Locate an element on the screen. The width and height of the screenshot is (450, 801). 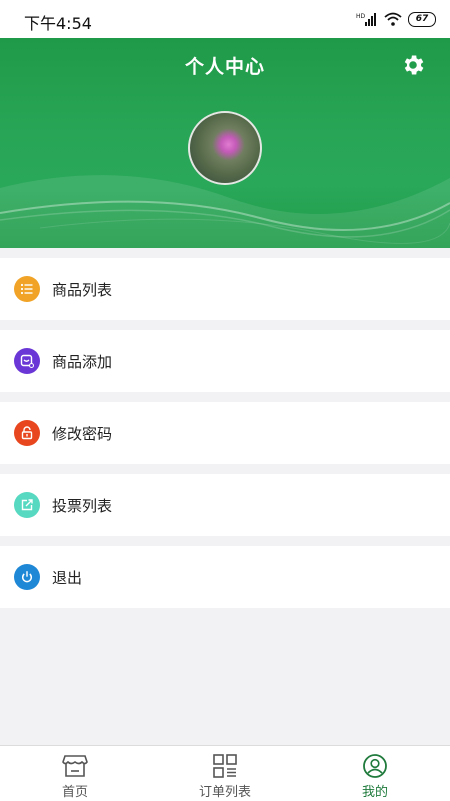
tab-label: 订单列表 is located at coordinates (224, 792).